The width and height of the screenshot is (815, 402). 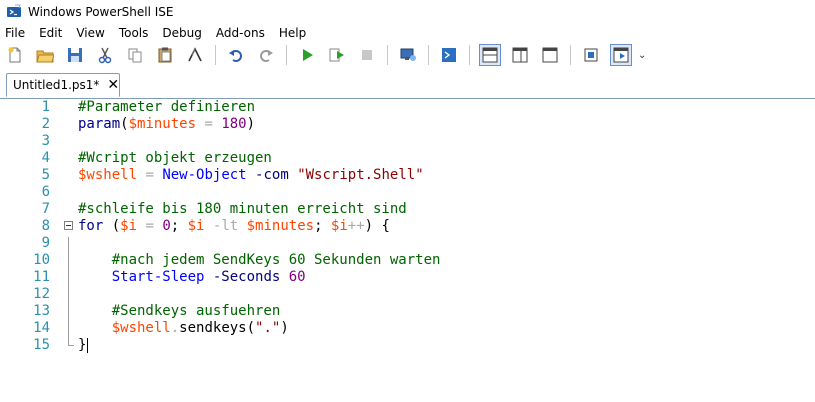 What do you see at coordinates (166, 226) in the screenshot?
I see `code-token: 0` at bounding box center [166, 226].